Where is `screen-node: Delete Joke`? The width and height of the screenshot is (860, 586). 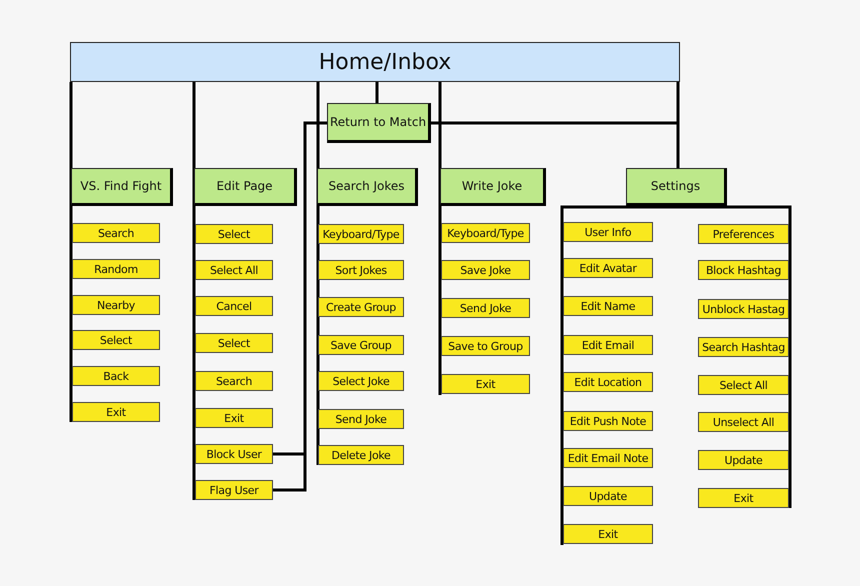 screen-node: Delete Joke is located at coordinates (361, 455).